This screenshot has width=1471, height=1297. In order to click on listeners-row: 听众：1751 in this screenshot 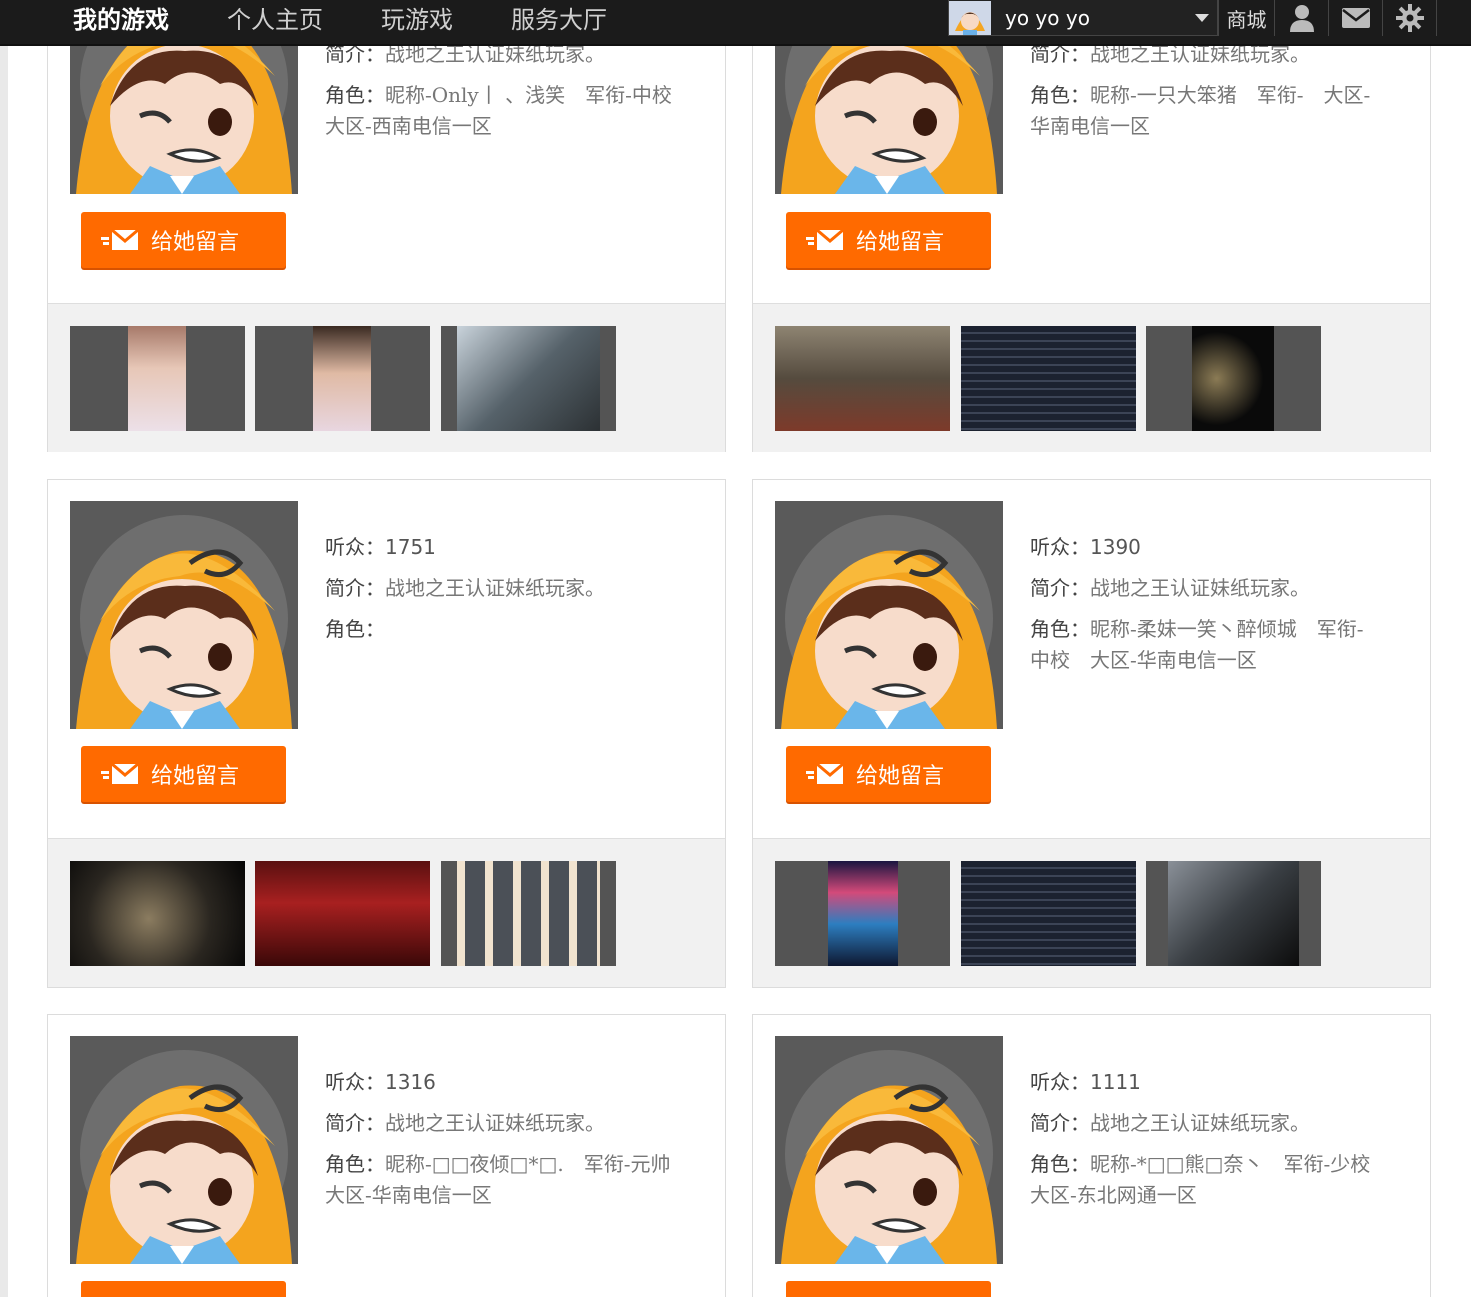, I will do `click(380, 547)`.